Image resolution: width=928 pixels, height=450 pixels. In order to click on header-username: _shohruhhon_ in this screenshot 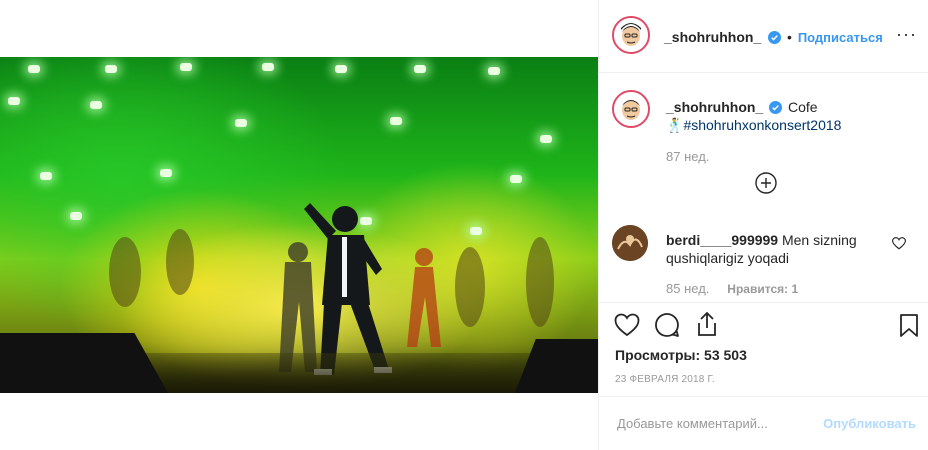, I will do `click(712, 37)`.